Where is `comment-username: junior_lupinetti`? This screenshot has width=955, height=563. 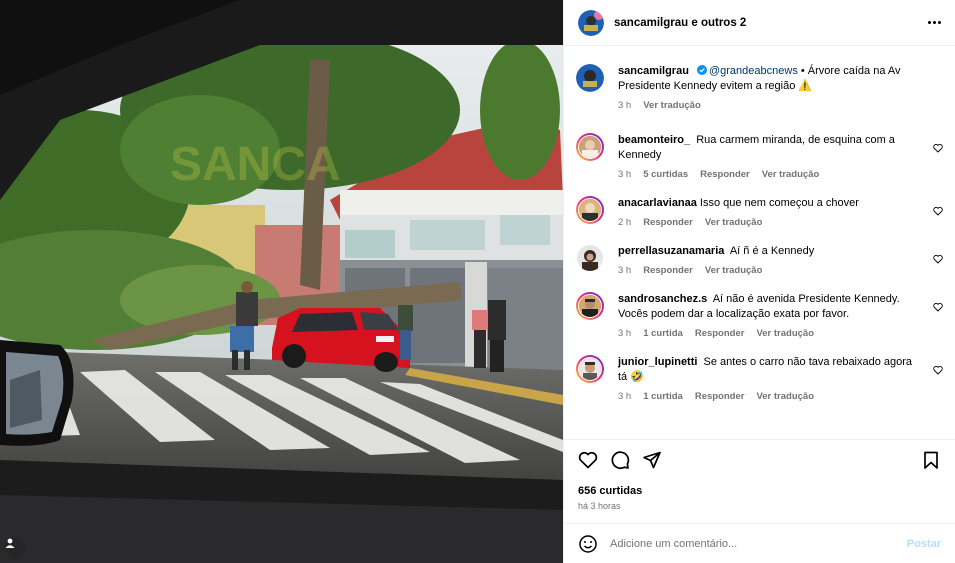
comment-username: junior_lupinetti is located at coordinates (657, 362).